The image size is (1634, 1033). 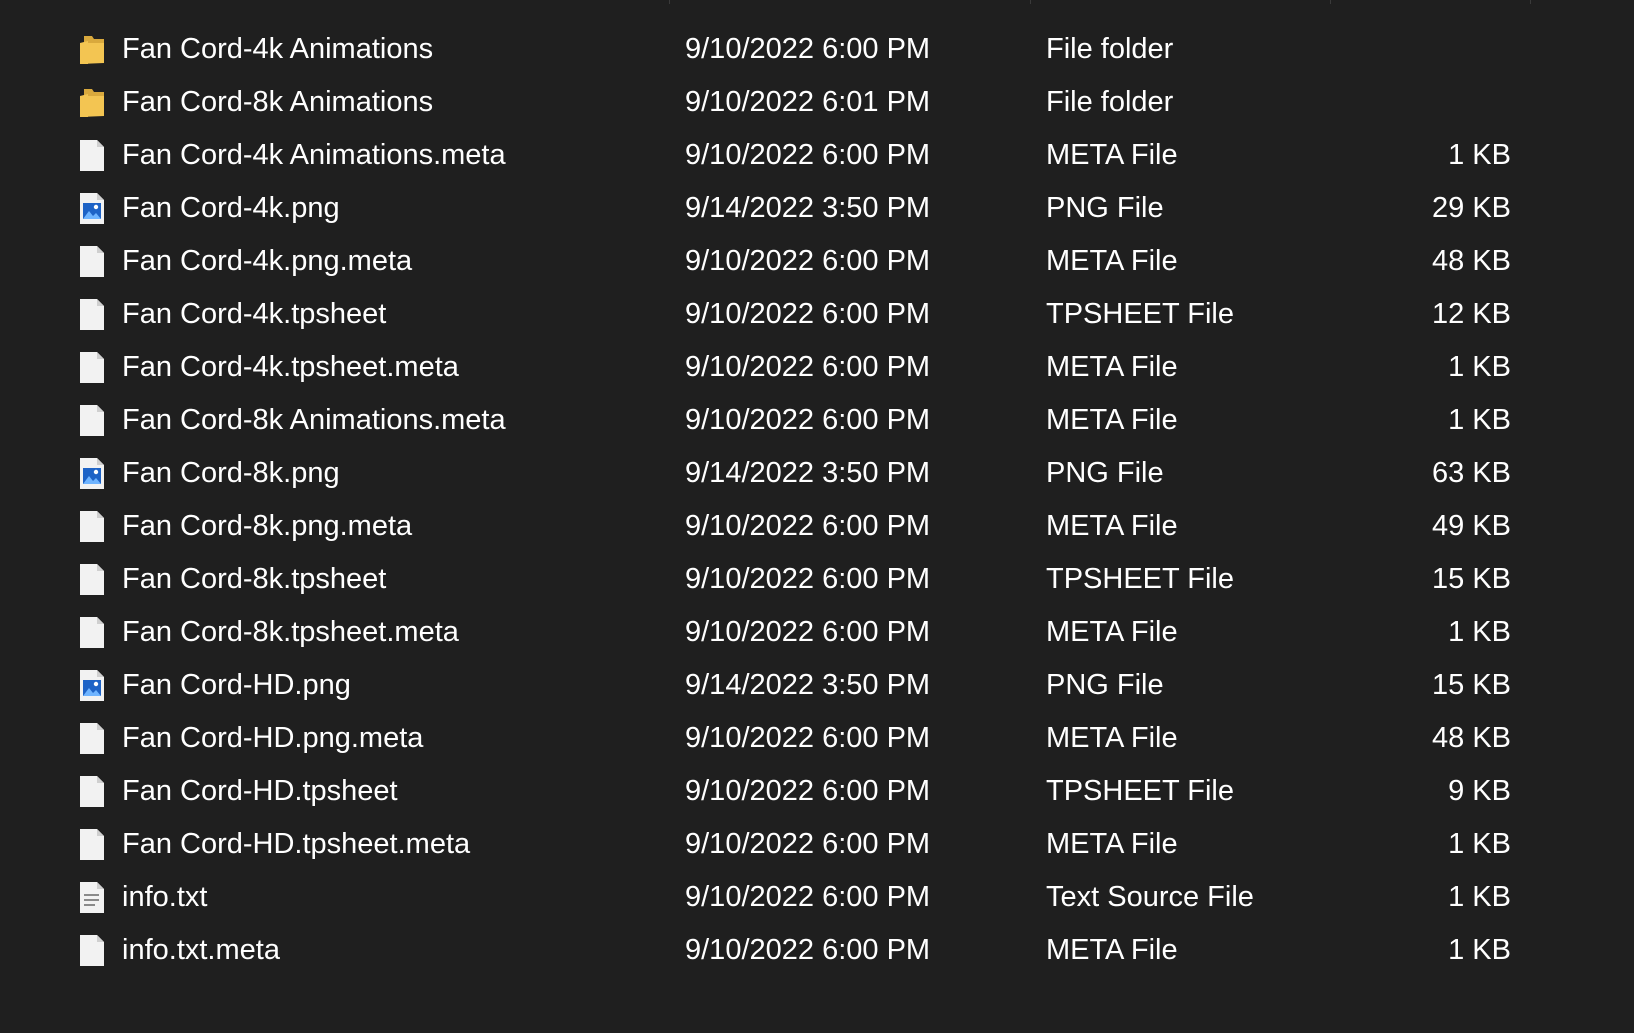 What do you see at coordinates (278, 102) in the screenshot?
I see `file-name: Fan Cord-8k Animations` at bounding box center [278, 102].